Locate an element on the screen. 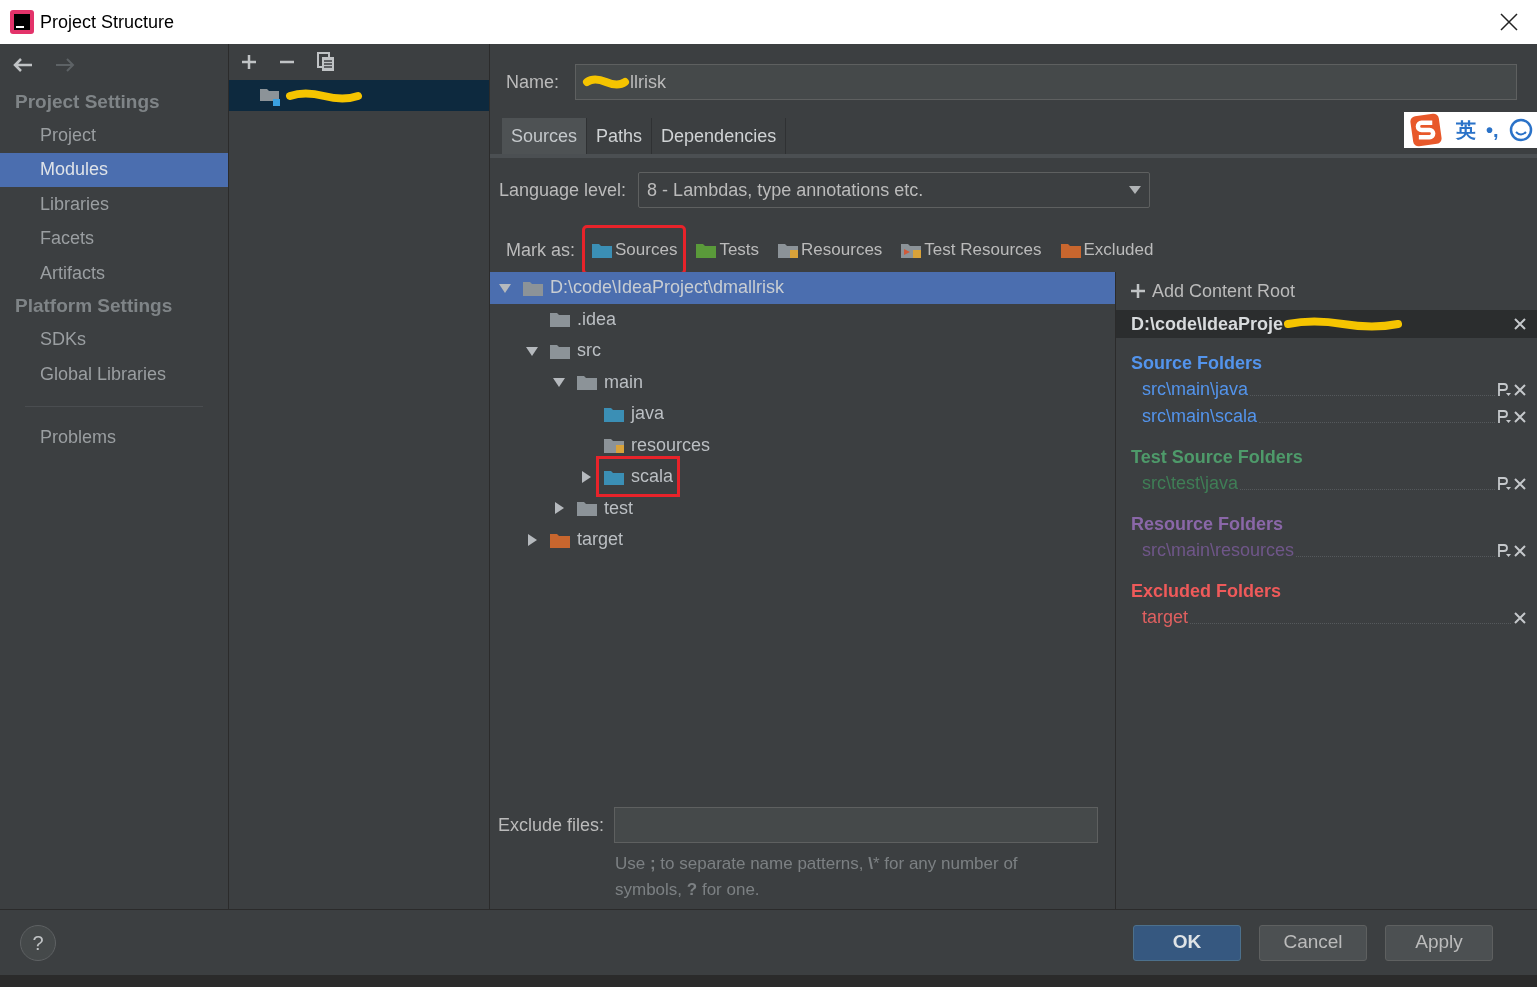 The height and width of the screenshot is (987, 1537). folder-path: src\test\java is located at coordinates (1190, 483).